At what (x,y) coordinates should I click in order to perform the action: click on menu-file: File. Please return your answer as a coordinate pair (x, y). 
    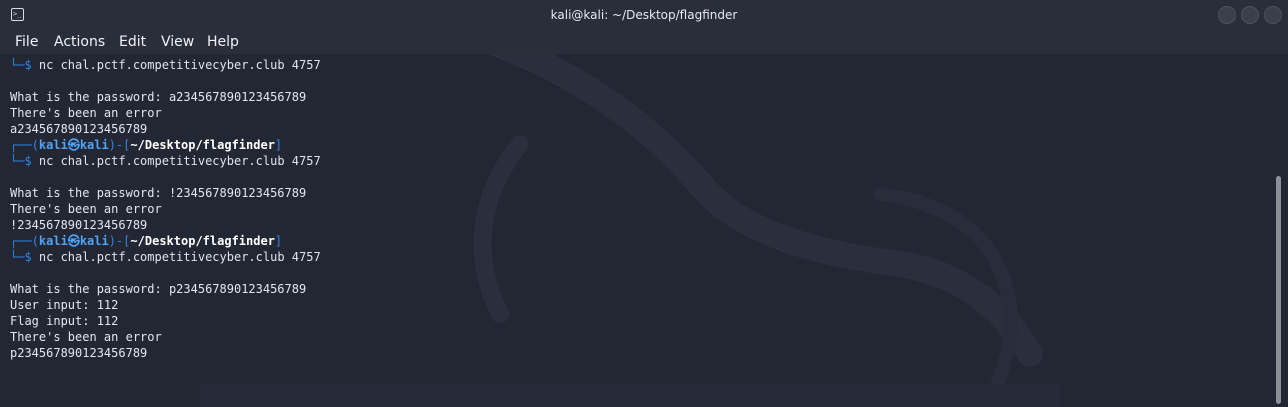
    Looking at the image, I should click on (26, 42).